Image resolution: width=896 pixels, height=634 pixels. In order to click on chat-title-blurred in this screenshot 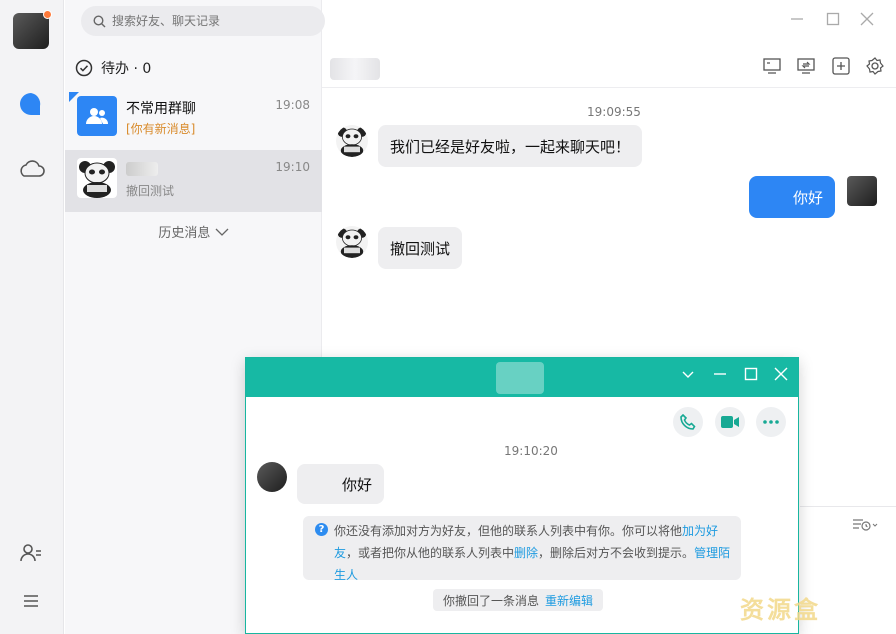, I will do `click(355, 69)`.